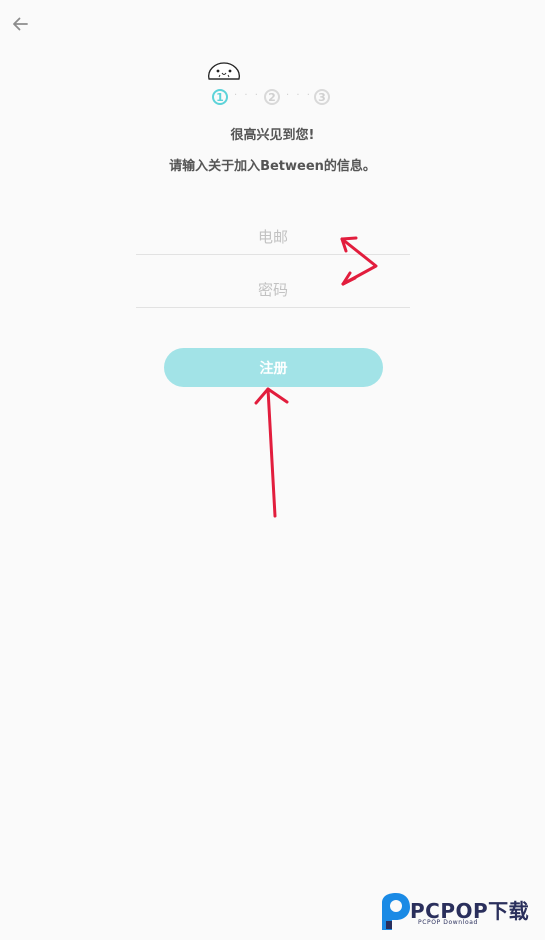 The width and height of the screenshot is (545, 940). What do you see at coordinates (396, 911) in the screenshot?
I see `pcpop-logo-icon` at bounding box center [396, 911].